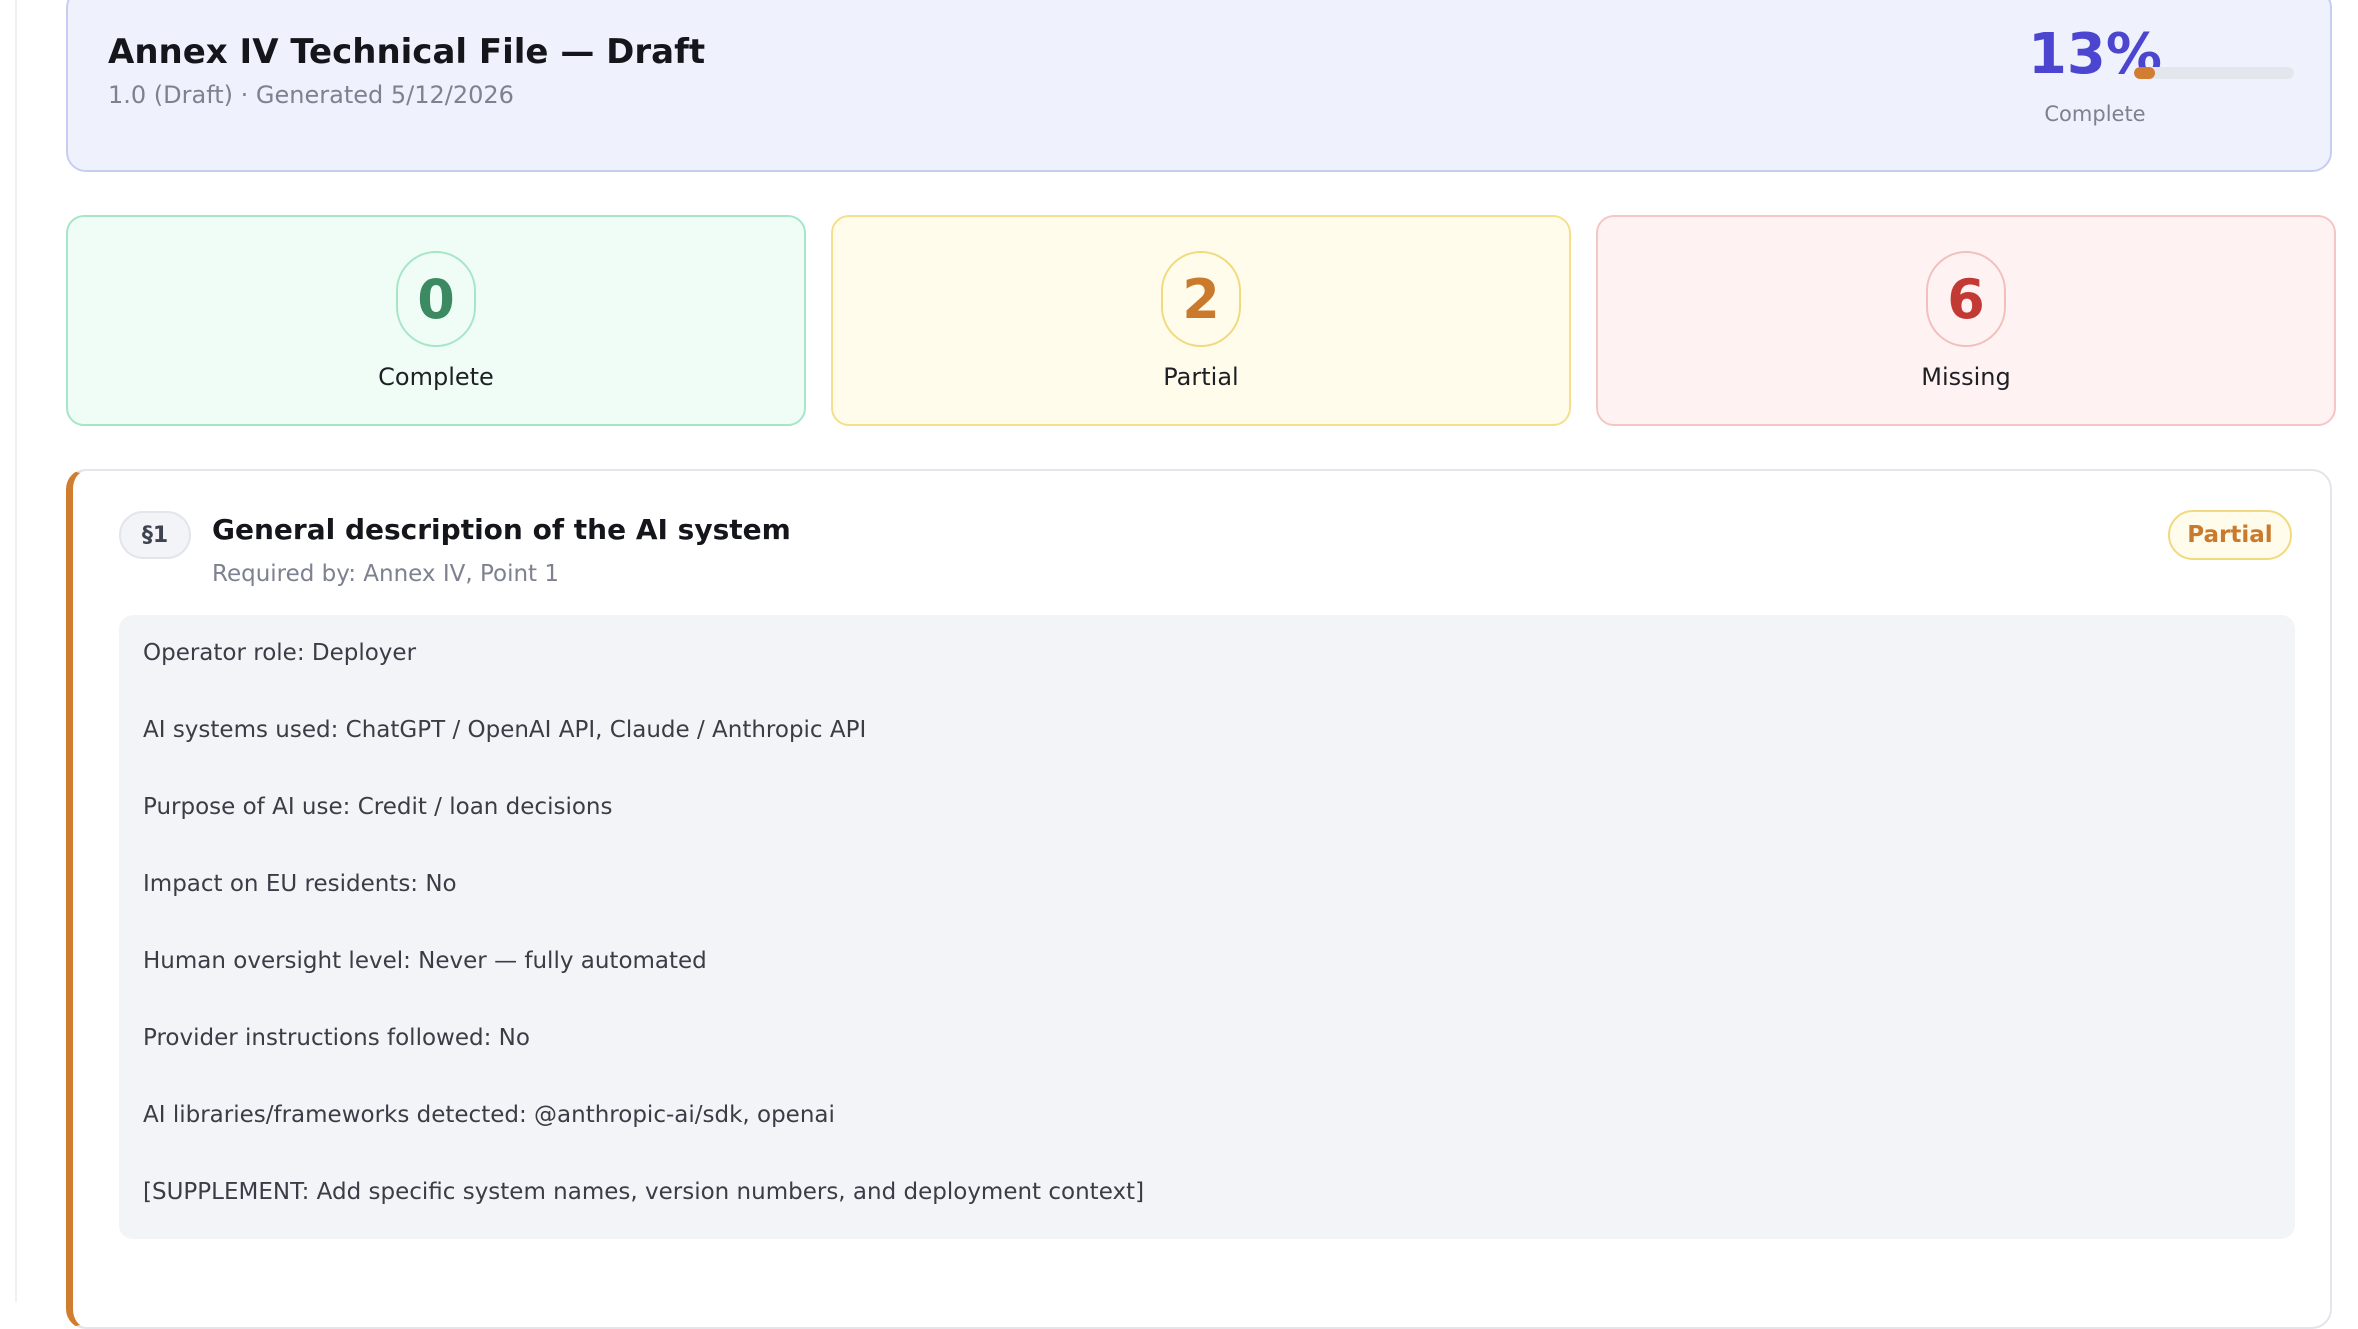  What do you see at coordinates (300, 884) in the screenshot?
I see `content-line-eu-impact: Impact on EU residents: No` at bounding box center [300, 884].